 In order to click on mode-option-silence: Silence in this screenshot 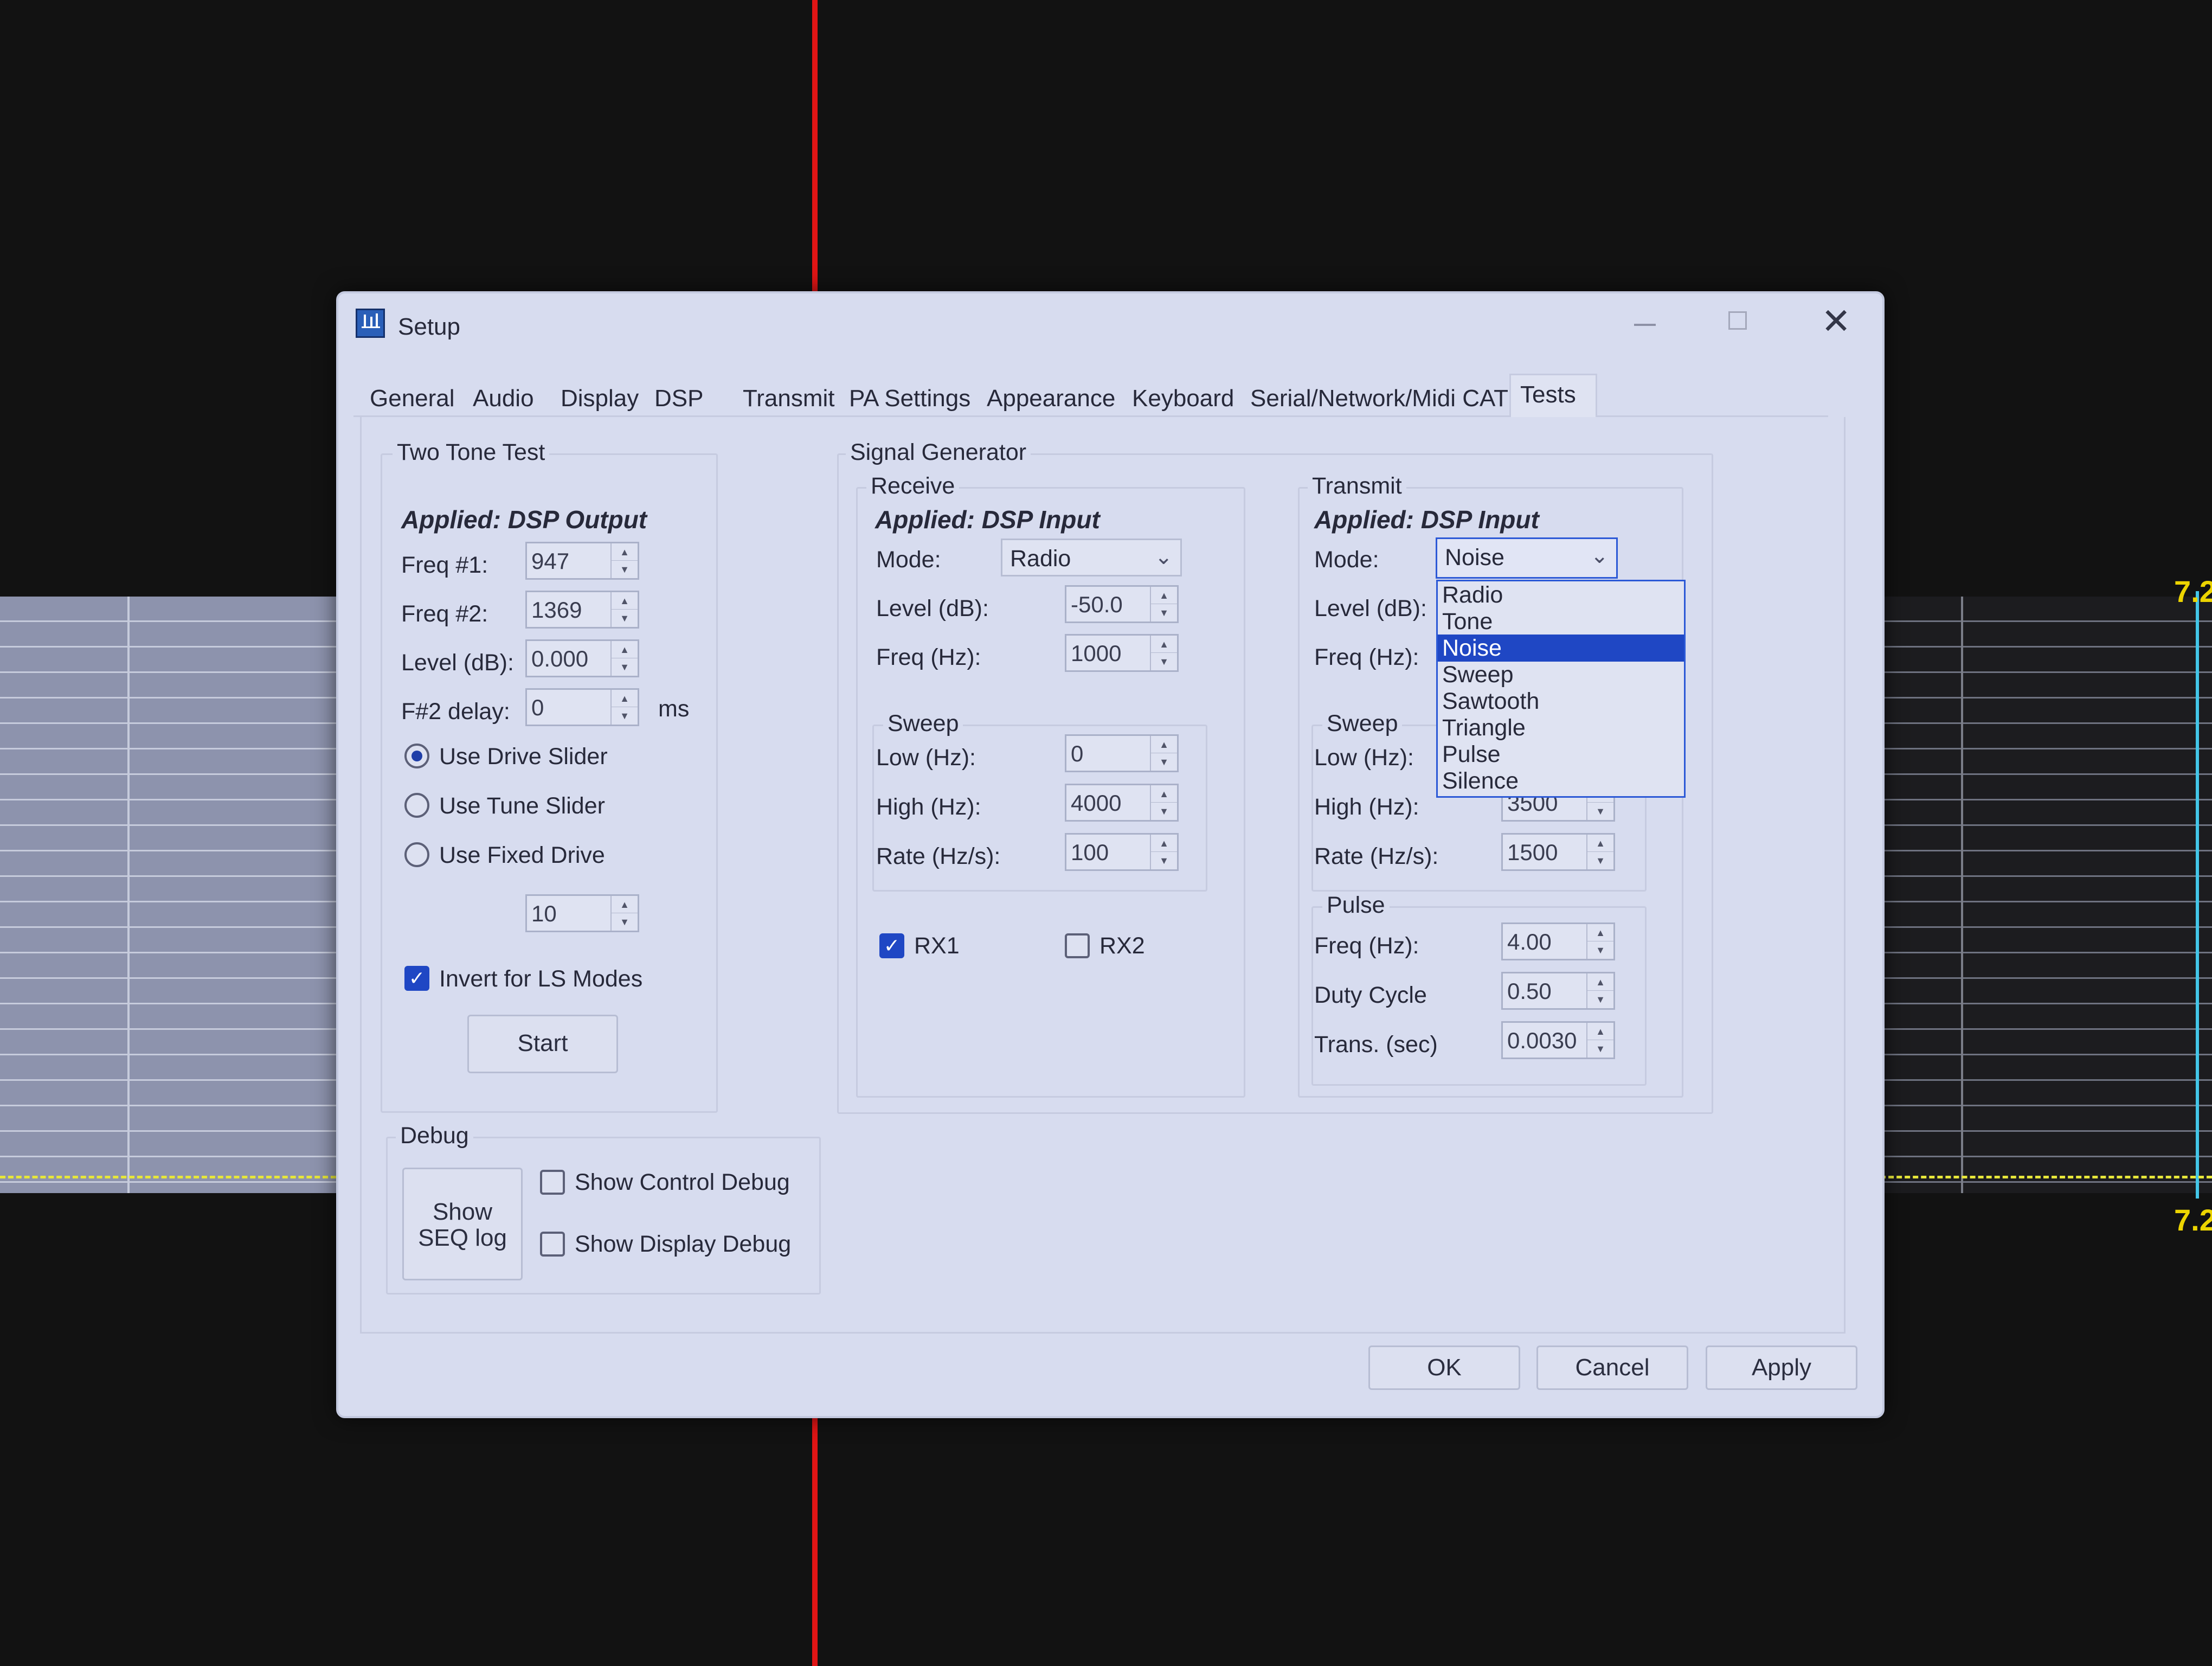, I will do `click(1561, 780)`.